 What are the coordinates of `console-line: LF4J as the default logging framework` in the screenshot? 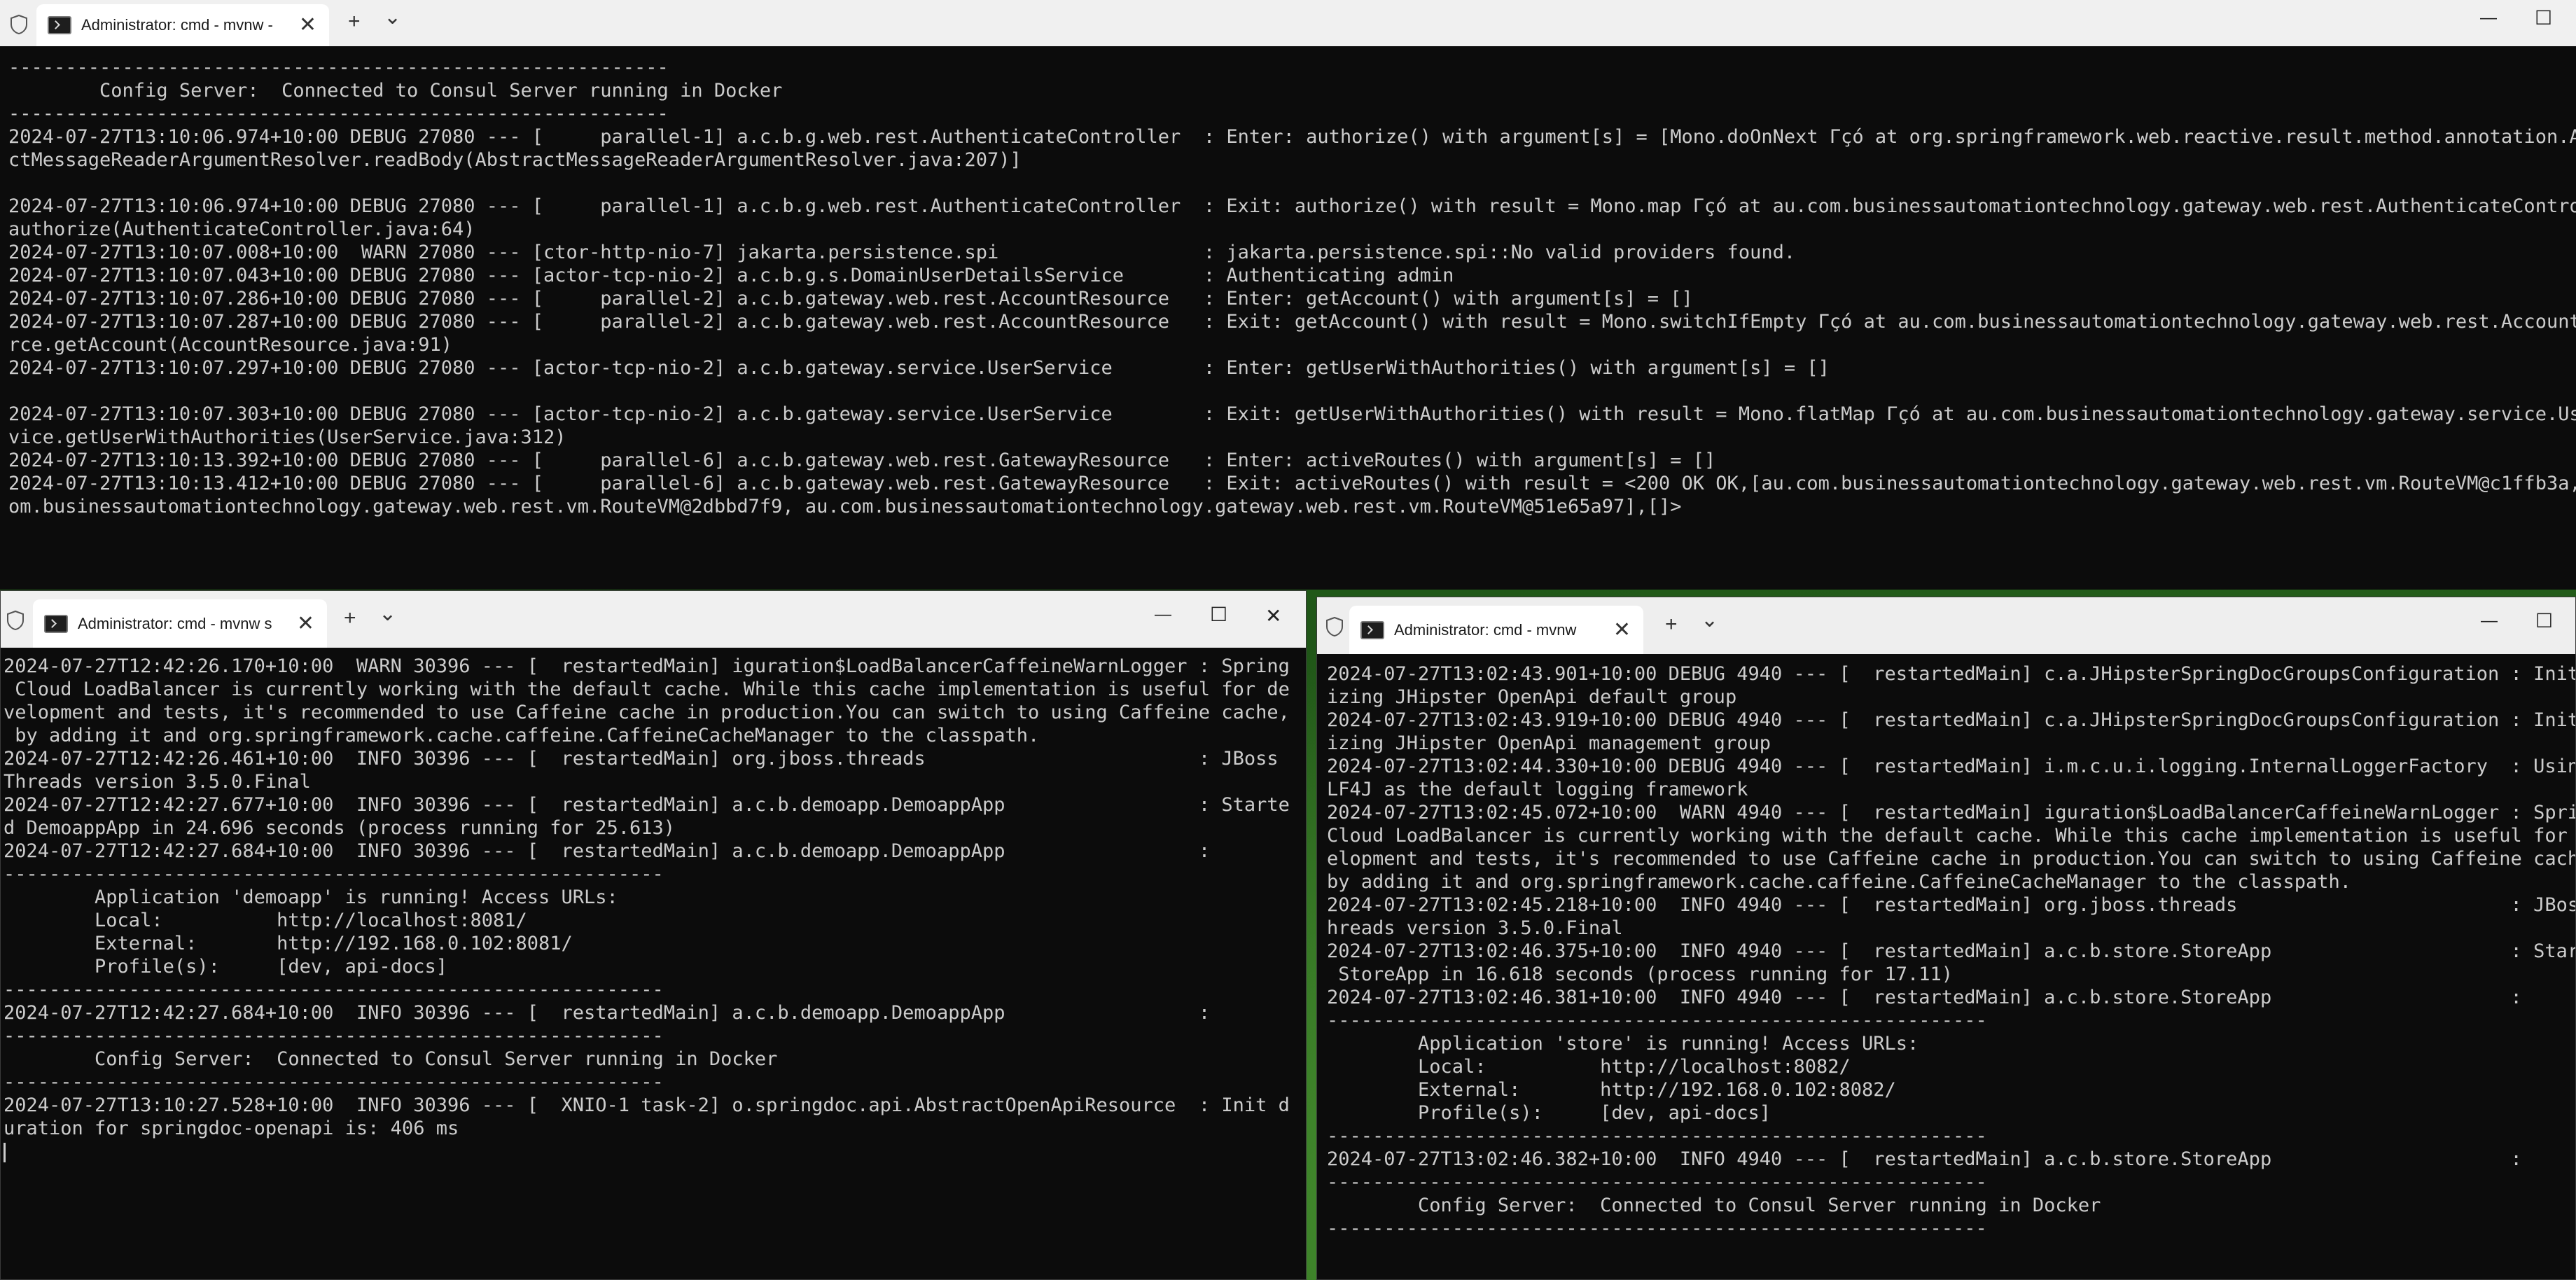 It's located at (1537, 789).